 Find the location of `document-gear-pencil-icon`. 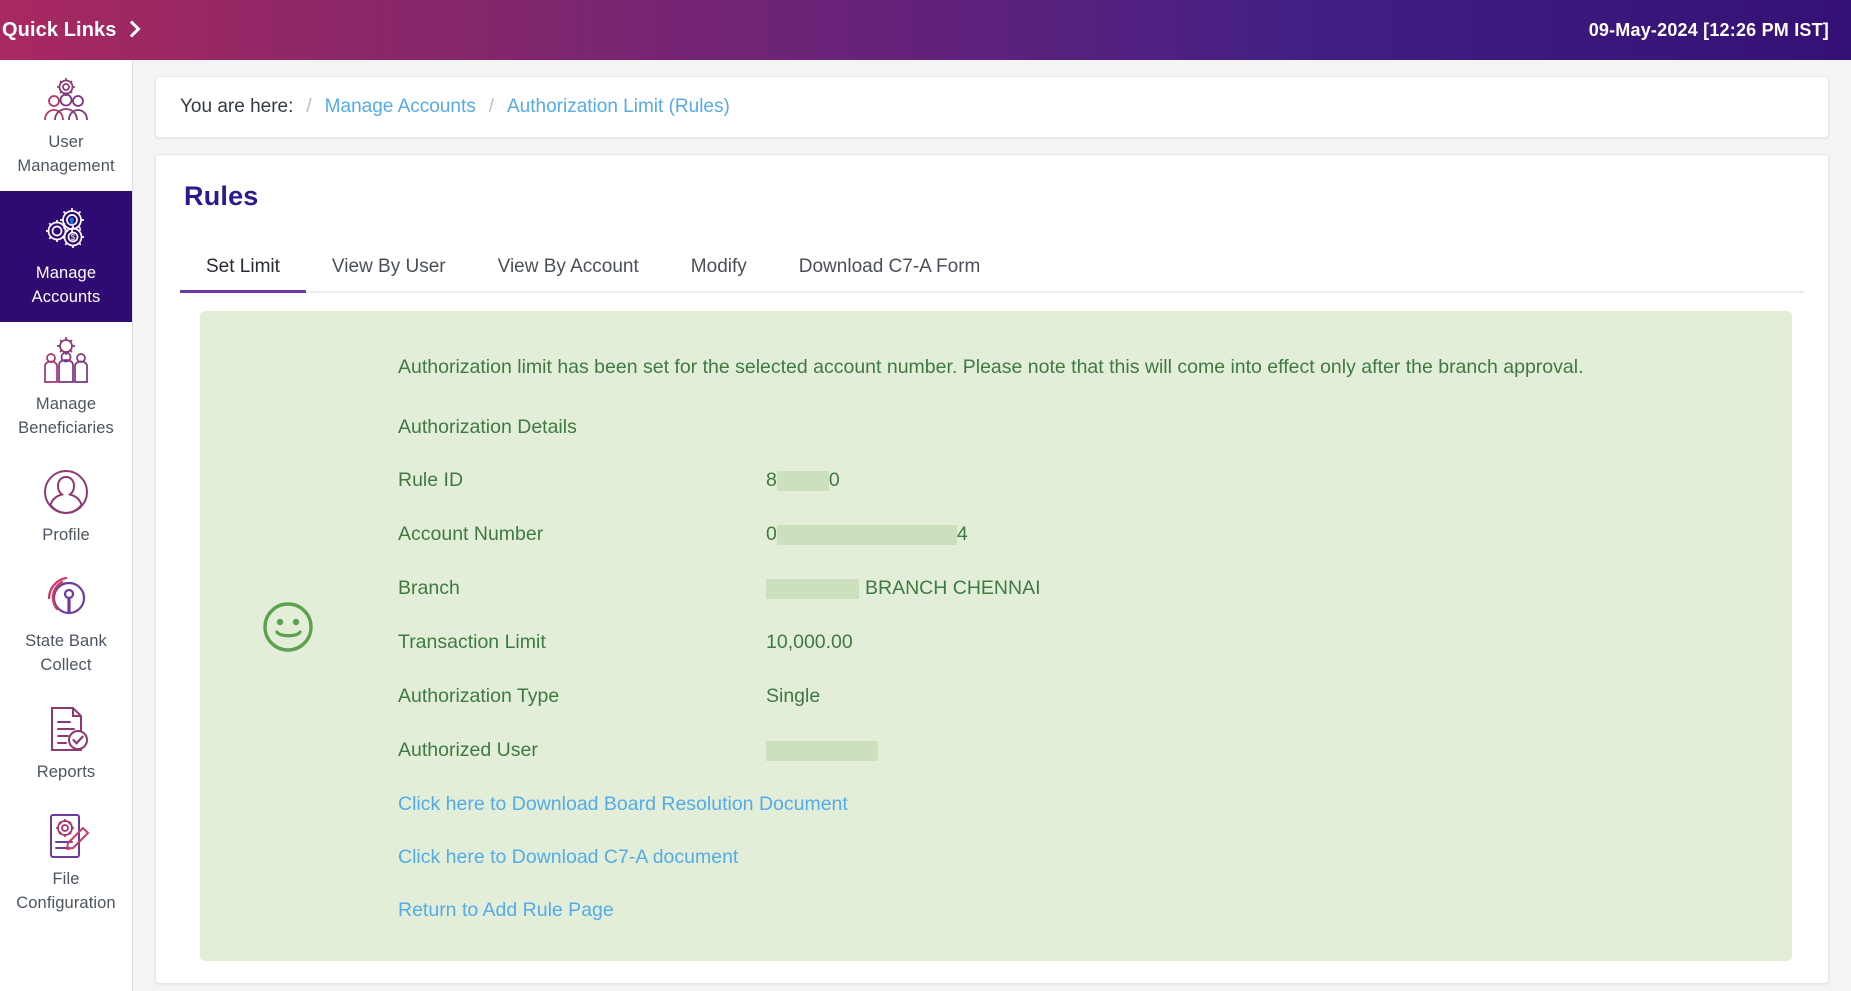

document-gear-pencil-icon is located at coordinates (69, 836).